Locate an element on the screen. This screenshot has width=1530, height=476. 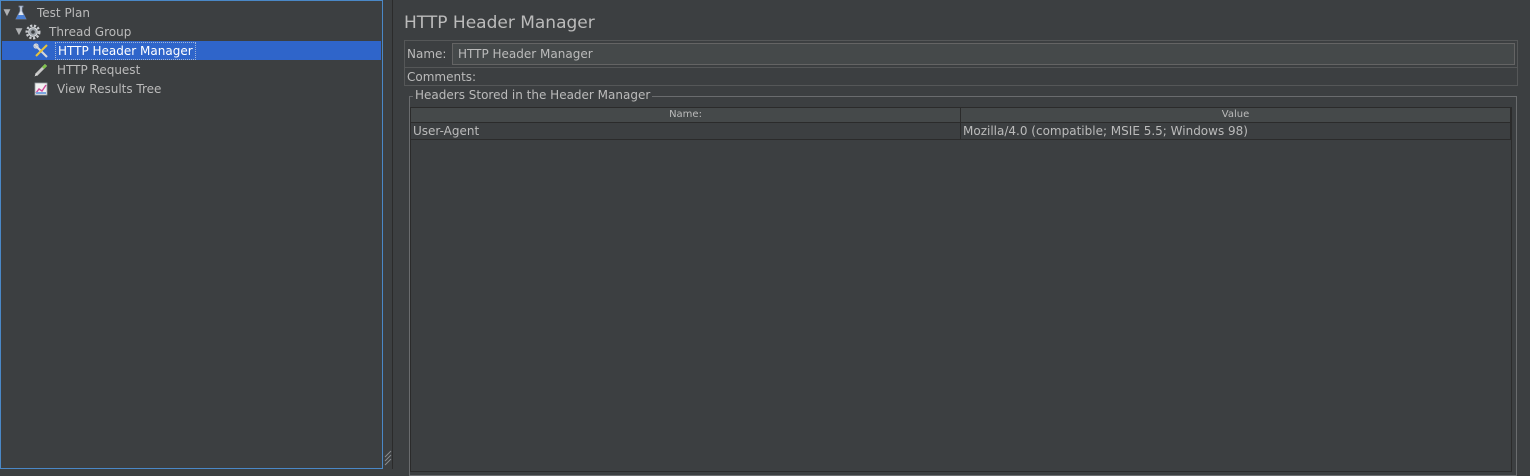
tree-item-test-plan: ▼ Test Plan is located at coordinates (191, 12).